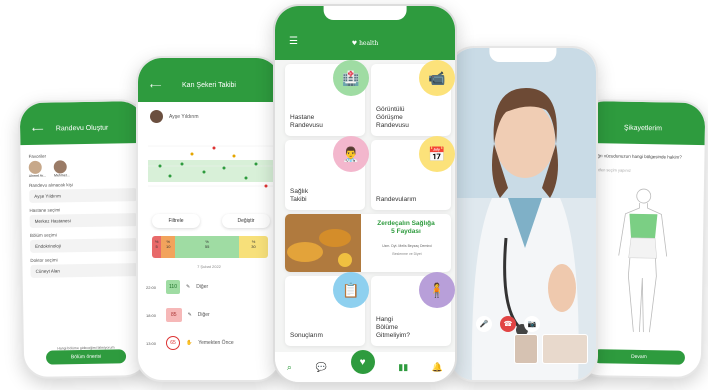 The image size is (708, 390). I want to click on body-map, so click(642, 261).